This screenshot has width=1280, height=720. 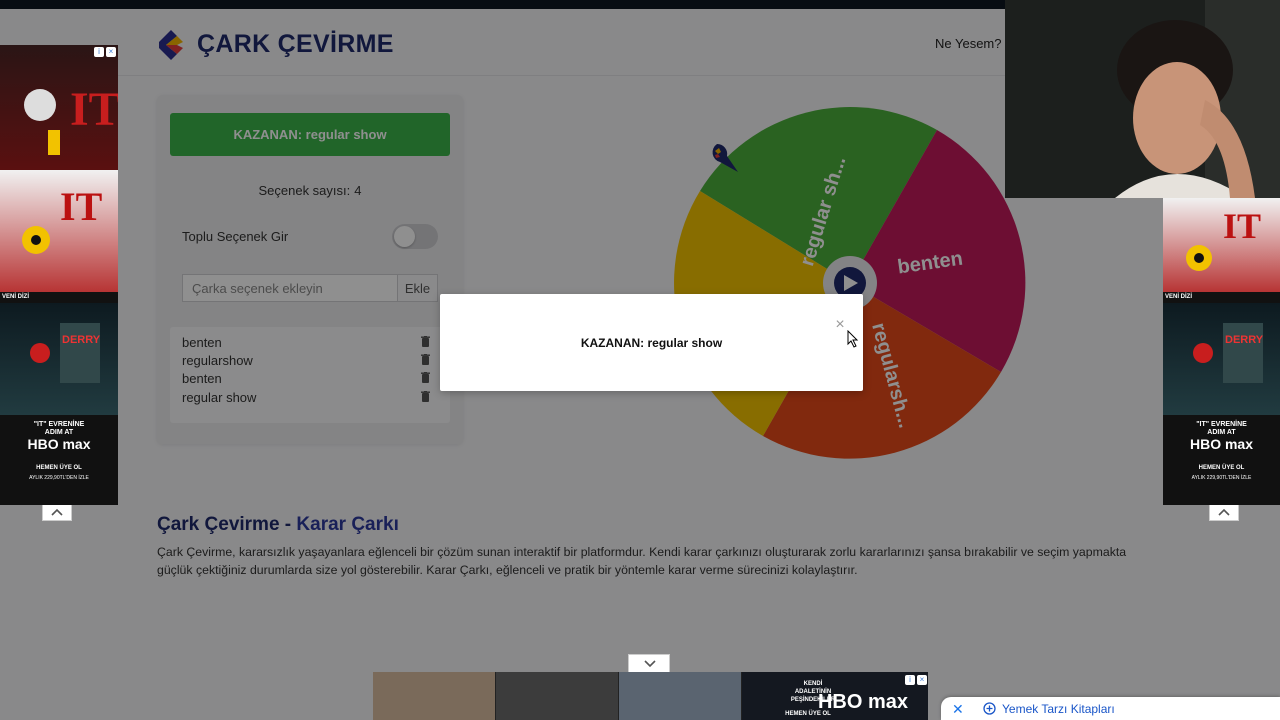 I want to click on ad-poster-it: IT, so click(x=59, y=107).